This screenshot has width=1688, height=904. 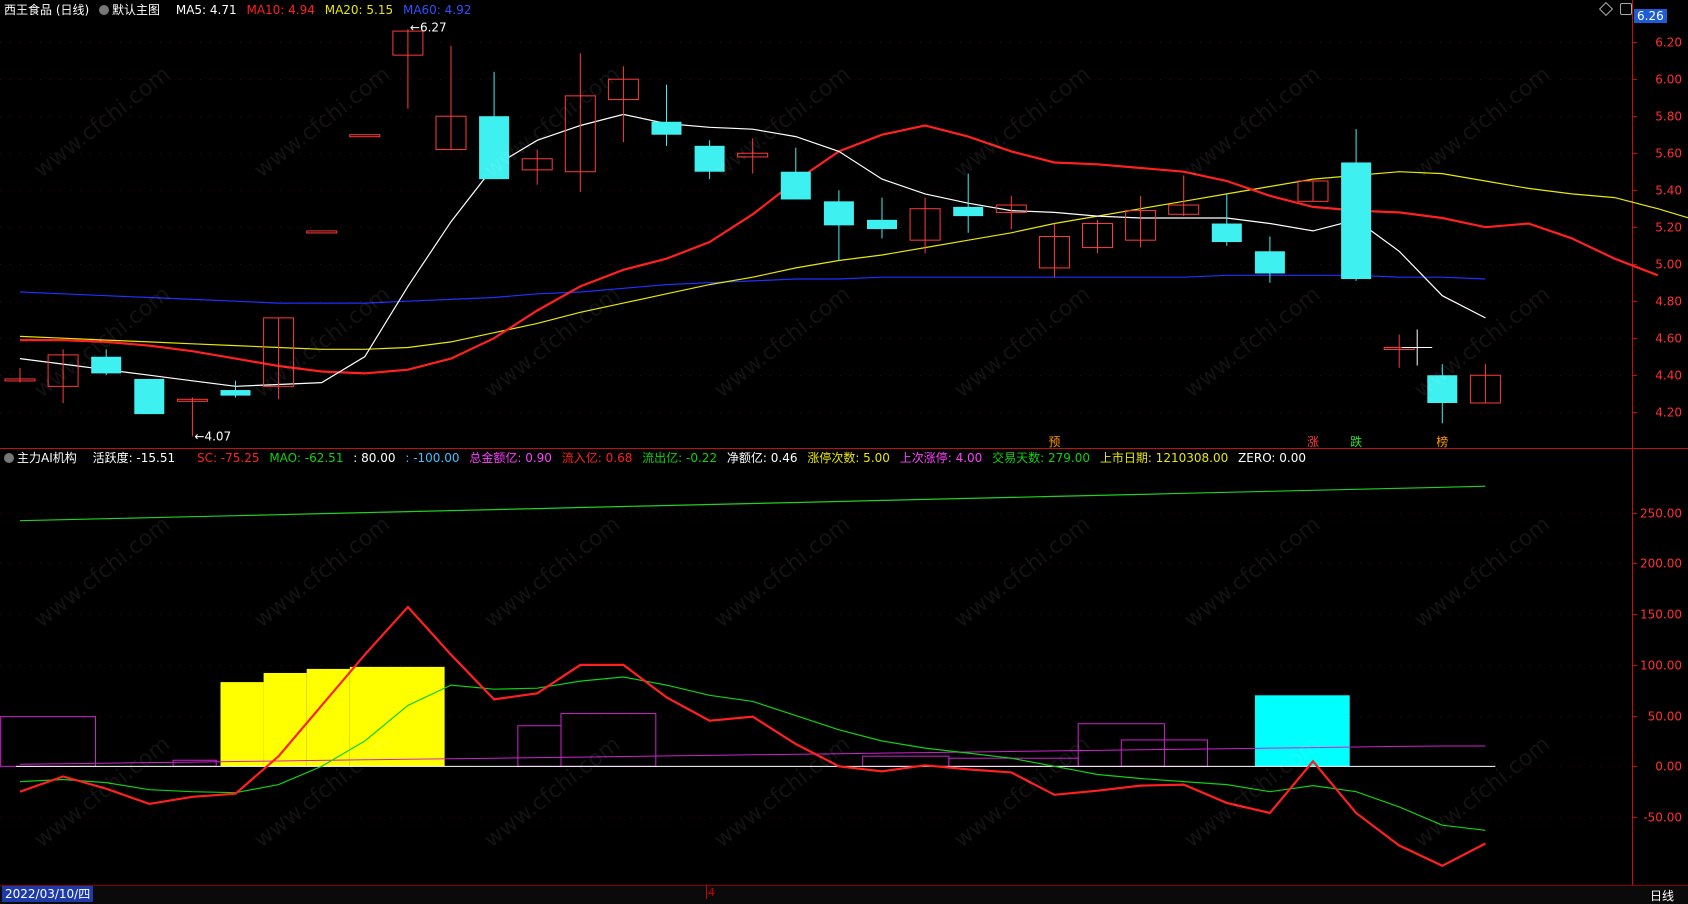 I want to click on inflow-label: 流入亿: 0.68, so click(x=597, y=458).